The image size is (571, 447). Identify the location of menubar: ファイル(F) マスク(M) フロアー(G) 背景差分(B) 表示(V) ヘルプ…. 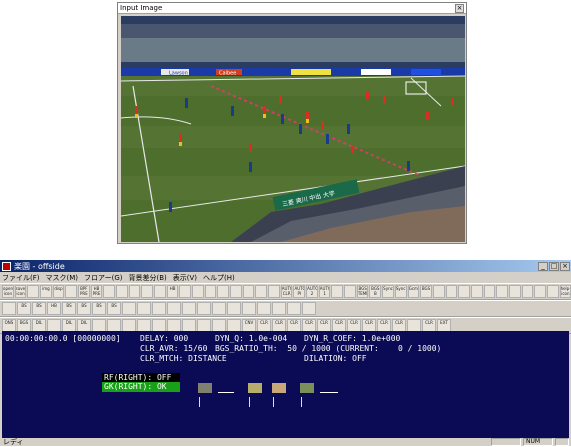
(285, 277).